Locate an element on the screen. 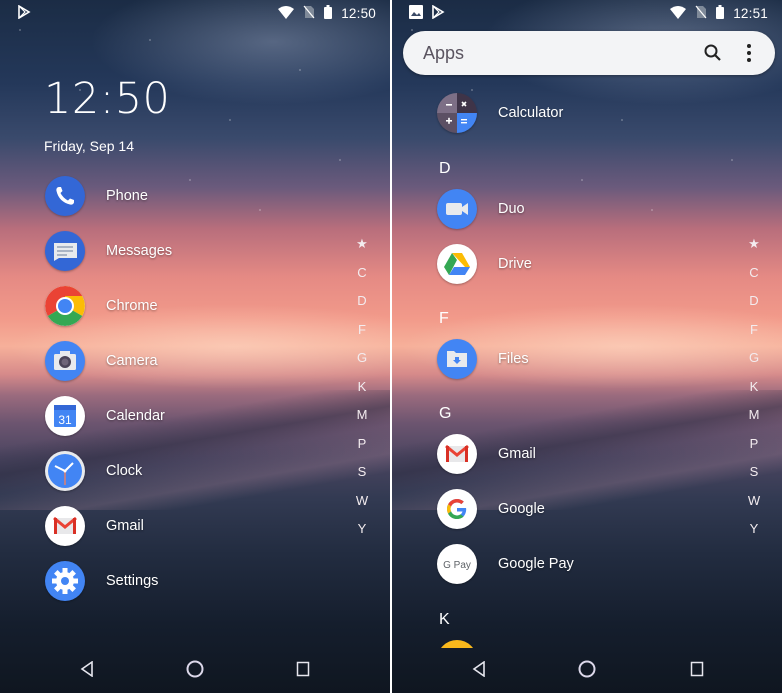 This screenshot has height=693, width=782. app-settings: Settings is located at coordinates (101, 581).